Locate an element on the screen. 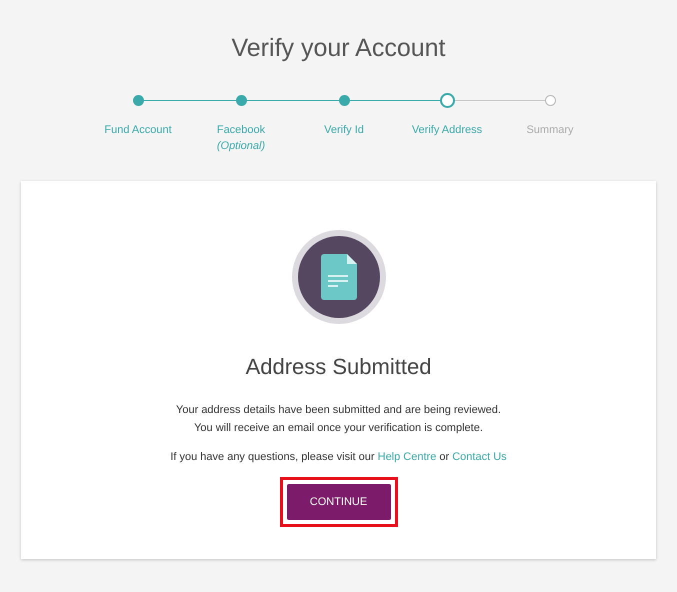 The height and width of the screenshot is (592, 677). message-text: Your address details have been submitted and are being reviewed. is located at coordinates (338, 410).